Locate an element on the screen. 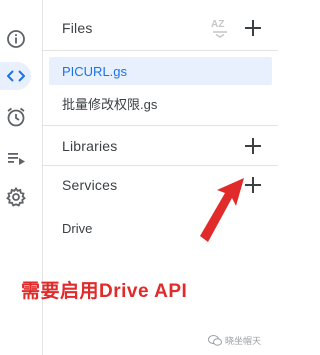  add-library-button is located at coordinates (253, 146).